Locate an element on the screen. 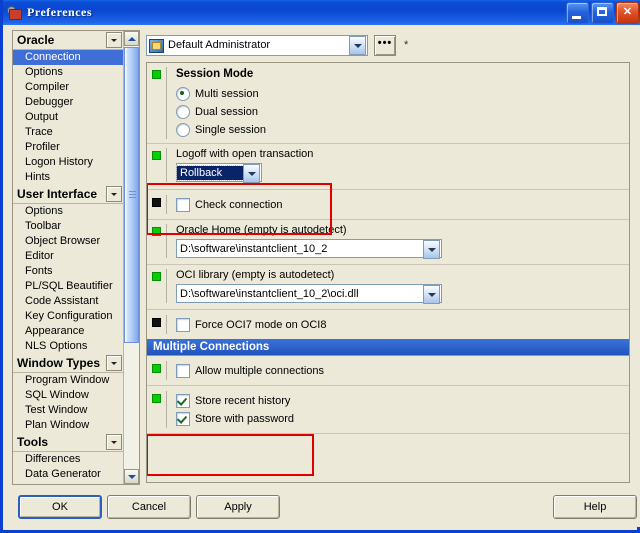 The width and height of the screenshot is (640, 533). tree-item-hints: Hints is located at coordinates (69, 177).